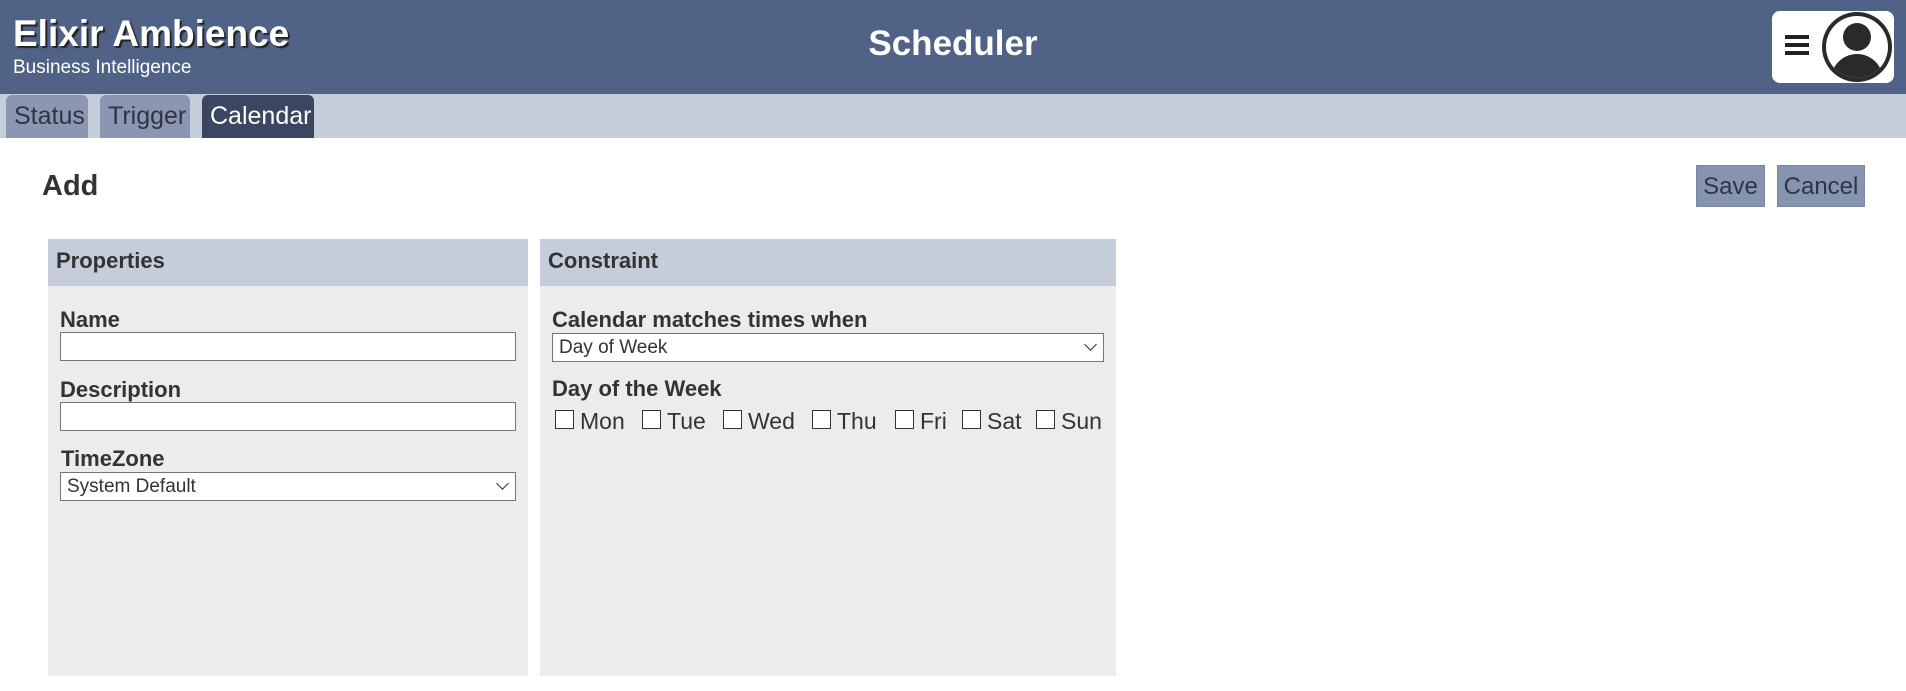 The width and height of the screenshot is (1906, 691). I want to click on description-field, so click(288, 416).